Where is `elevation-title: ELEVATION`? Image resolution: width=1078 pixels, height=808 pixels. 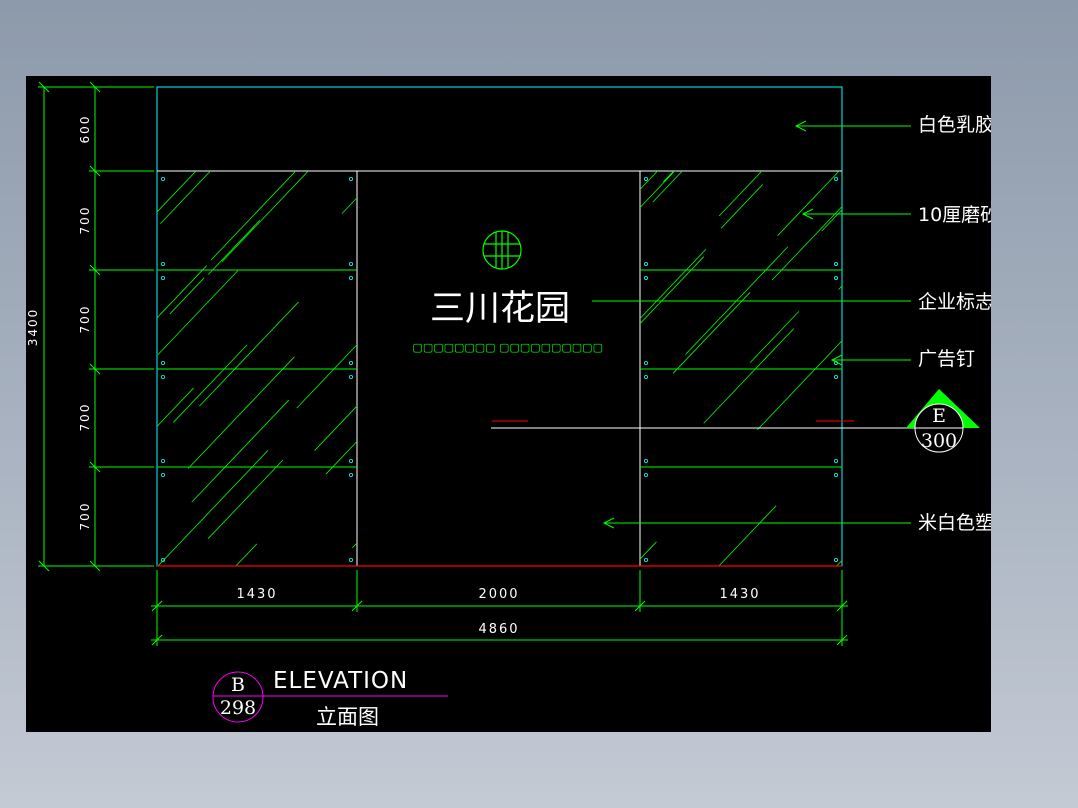
elevation-title: ELEVATION is located at coordinates (340, 681).